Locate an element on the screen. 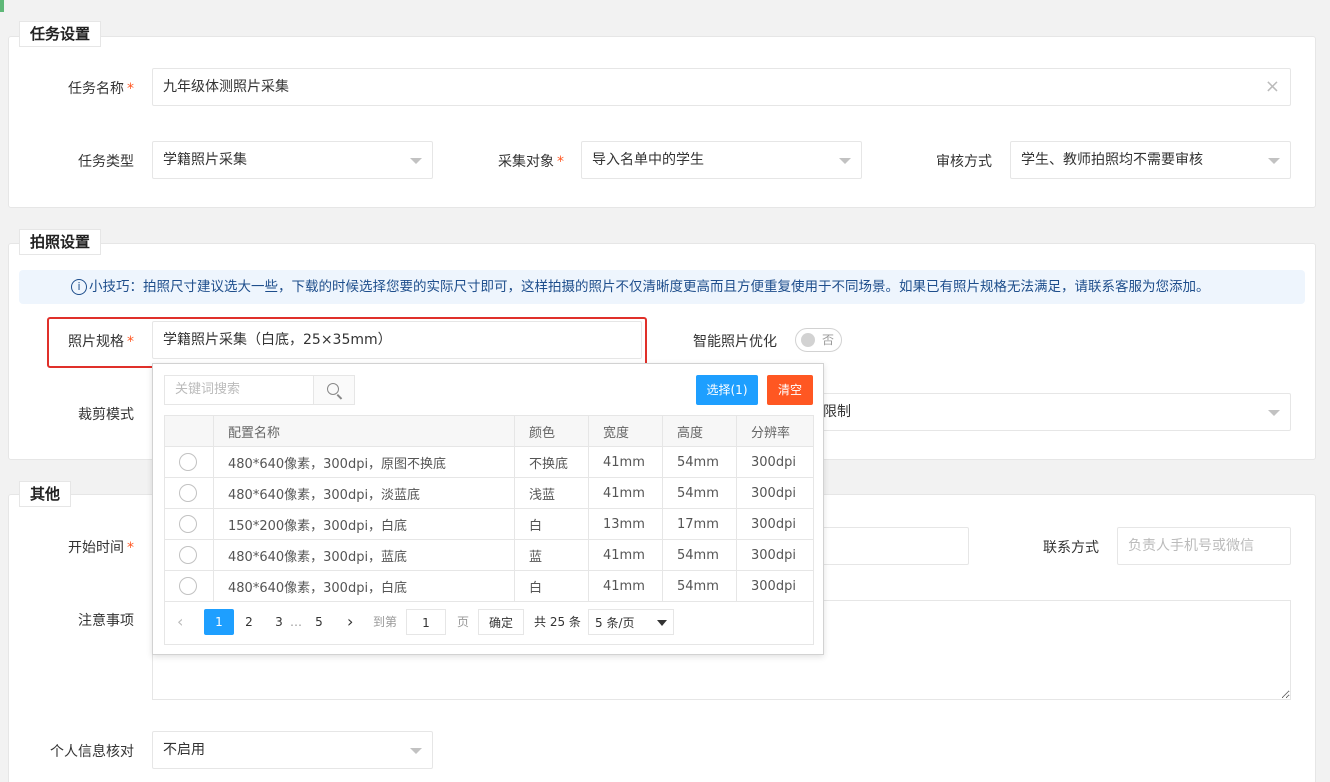 Image resolution: width=1330 pixels, height=782 pixels. search-icon is located at coordinates (333, 389).